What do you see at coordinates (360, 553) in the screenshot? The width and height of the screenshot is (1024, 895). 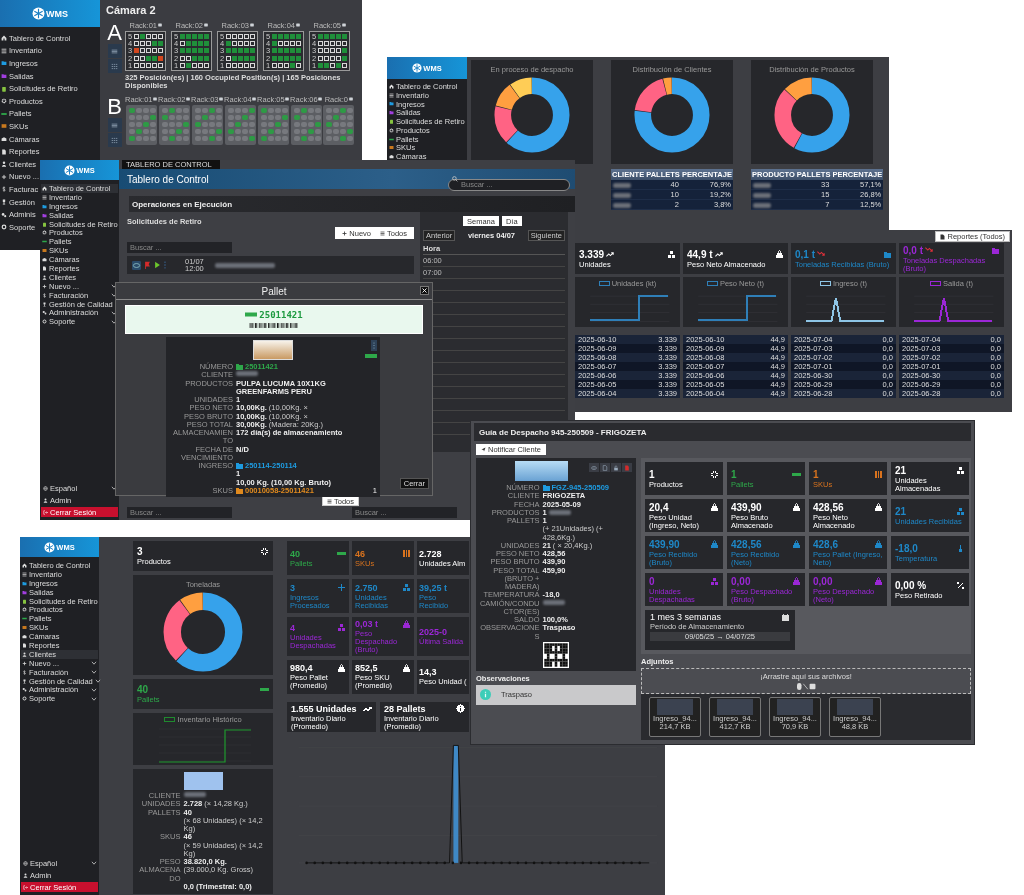 I see `stat-value: 46` at bounding box center [360, 553].